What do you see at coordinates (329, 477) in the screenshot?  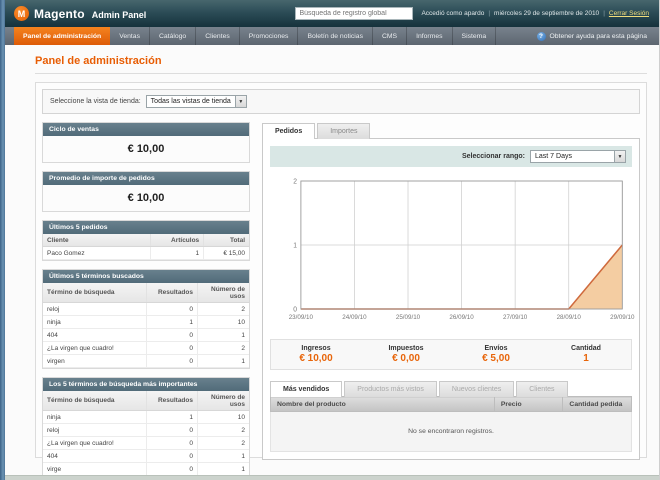 I see `window-bottom-edge` at bounding box center [329, 477].